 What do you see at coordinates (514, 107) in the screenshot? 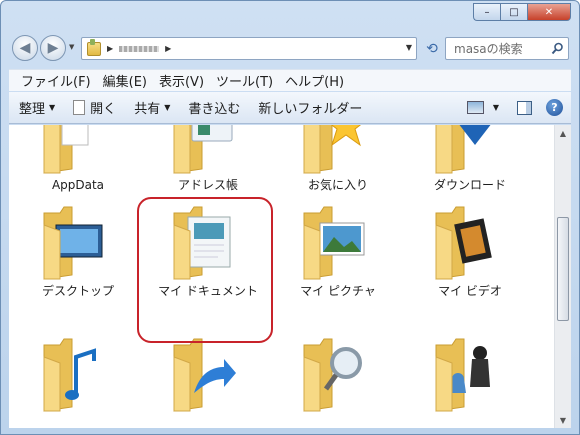
I see `toolbar-right-group: ▼ ?` at bounding box center [514, 107].